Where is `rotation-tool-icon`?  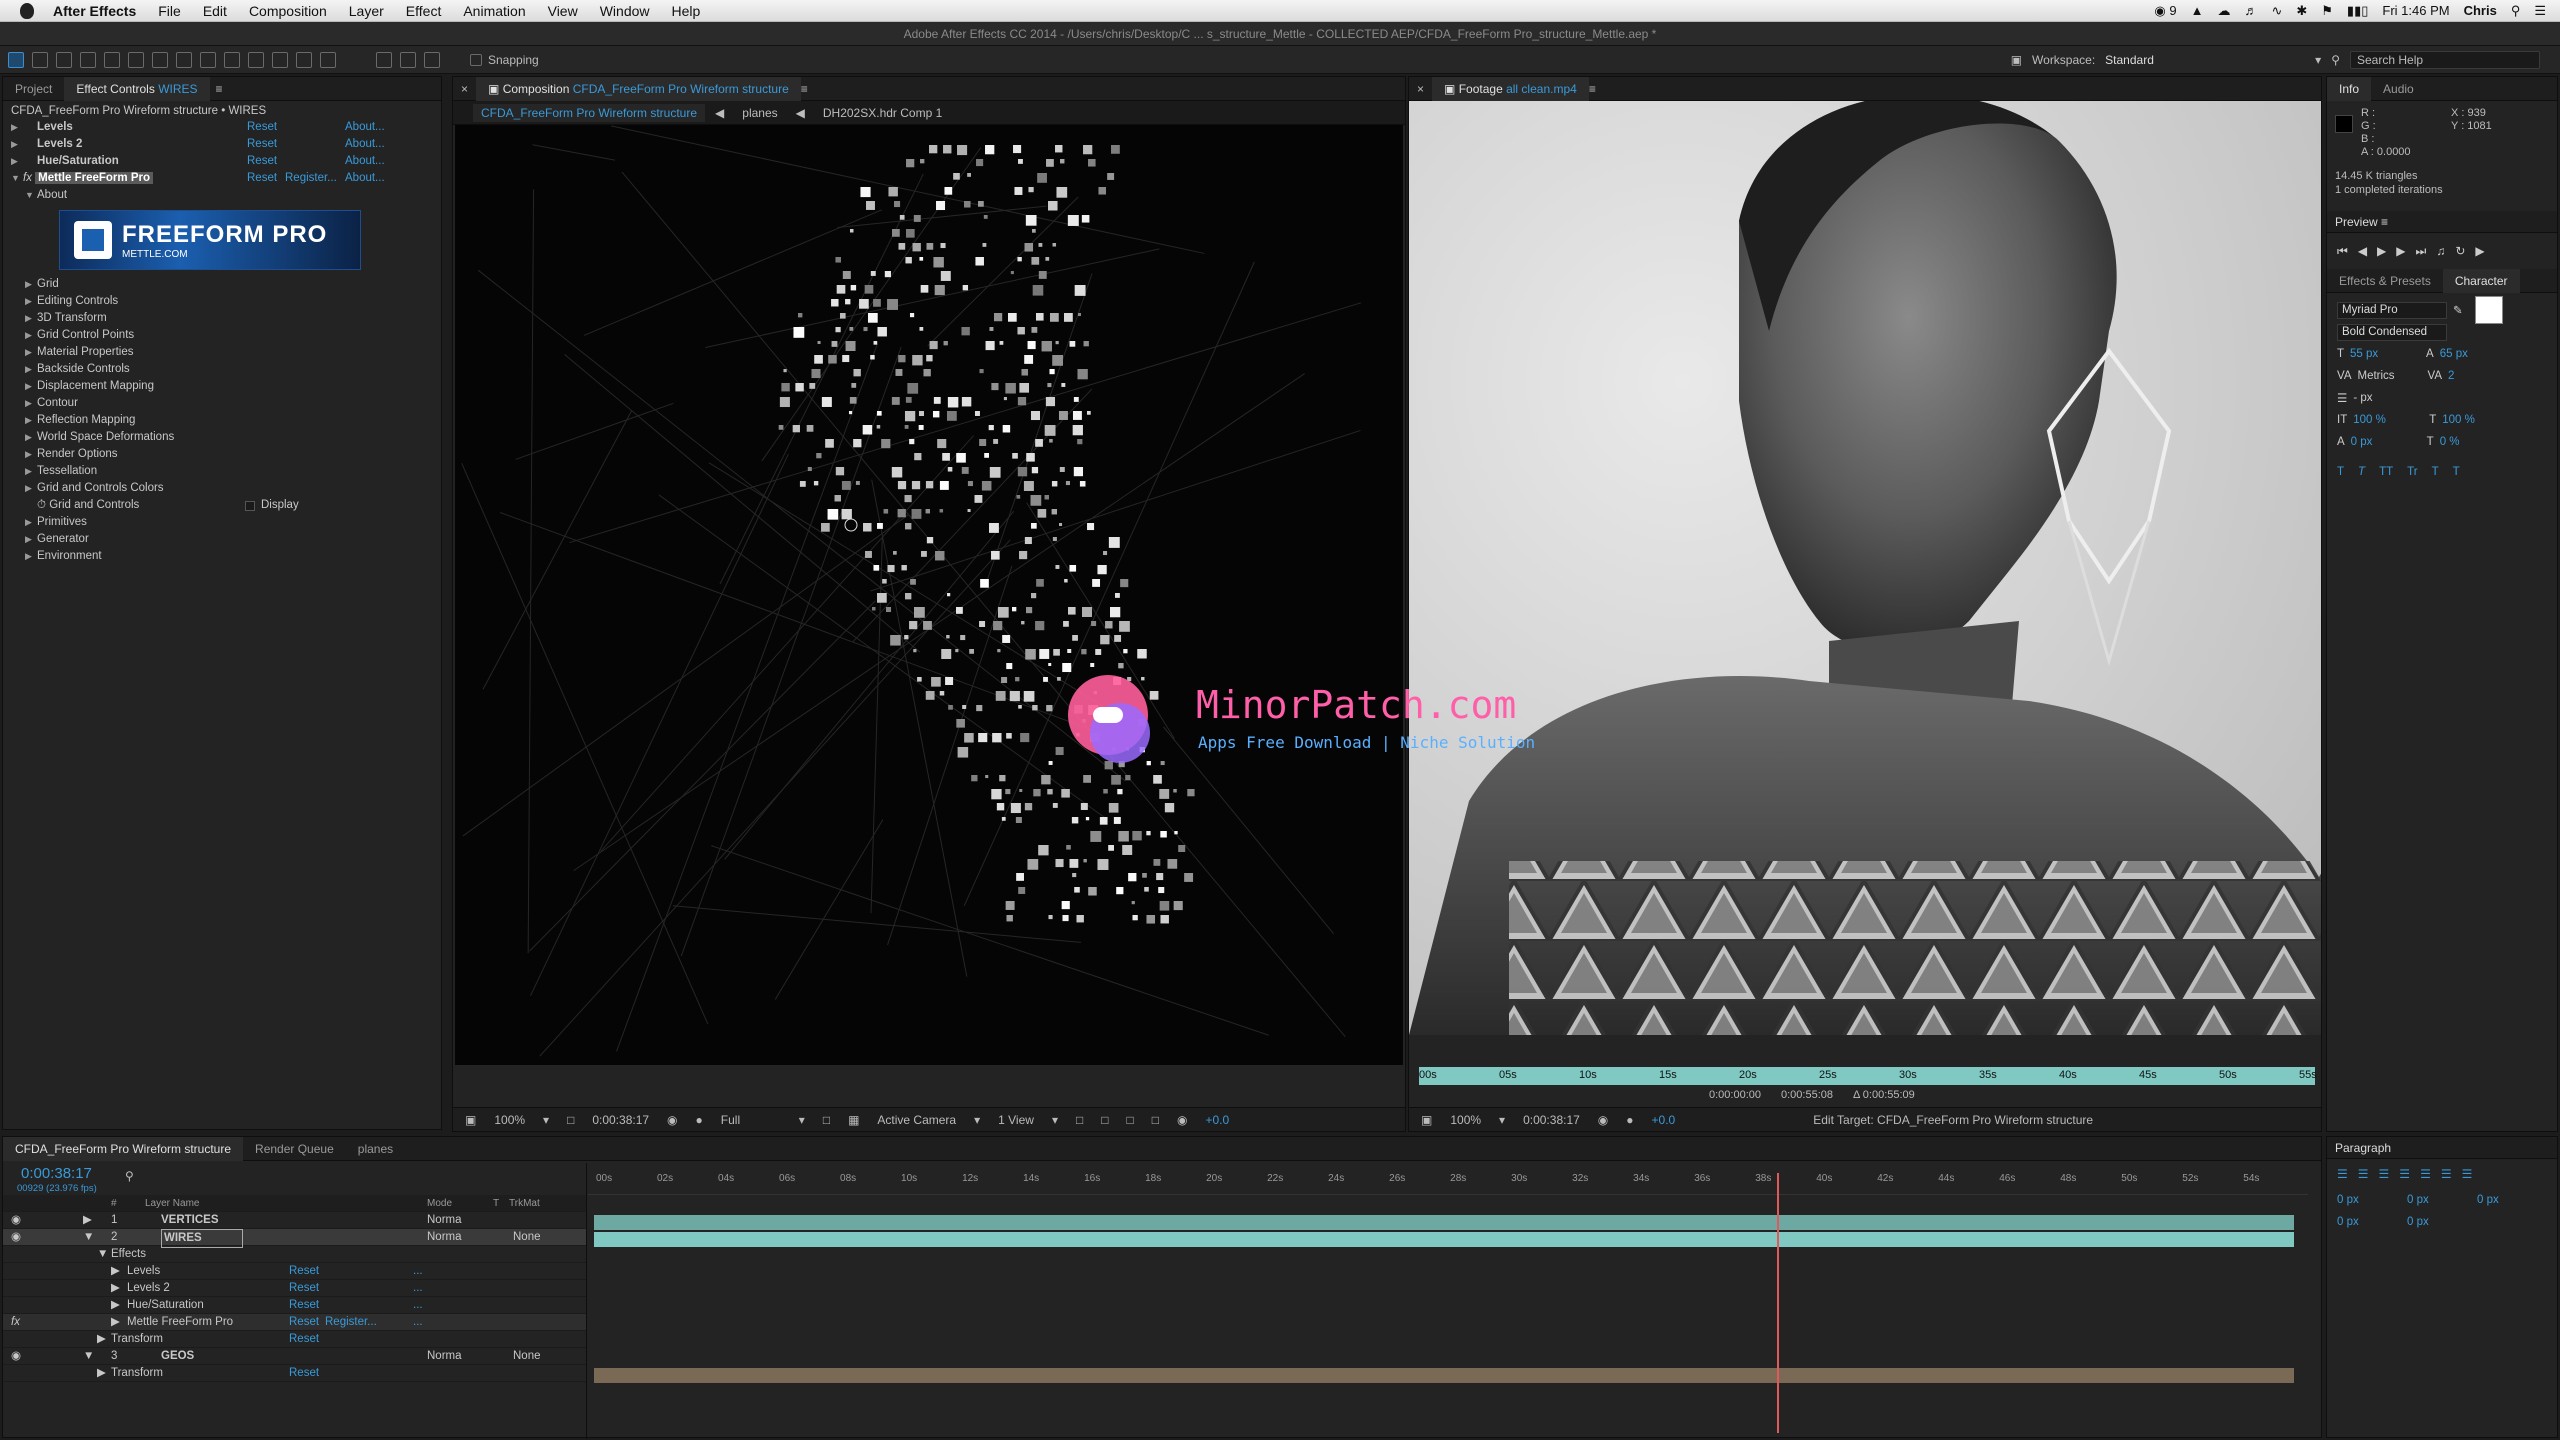
rotation-tool-icon is located at coordinates (88, 59).